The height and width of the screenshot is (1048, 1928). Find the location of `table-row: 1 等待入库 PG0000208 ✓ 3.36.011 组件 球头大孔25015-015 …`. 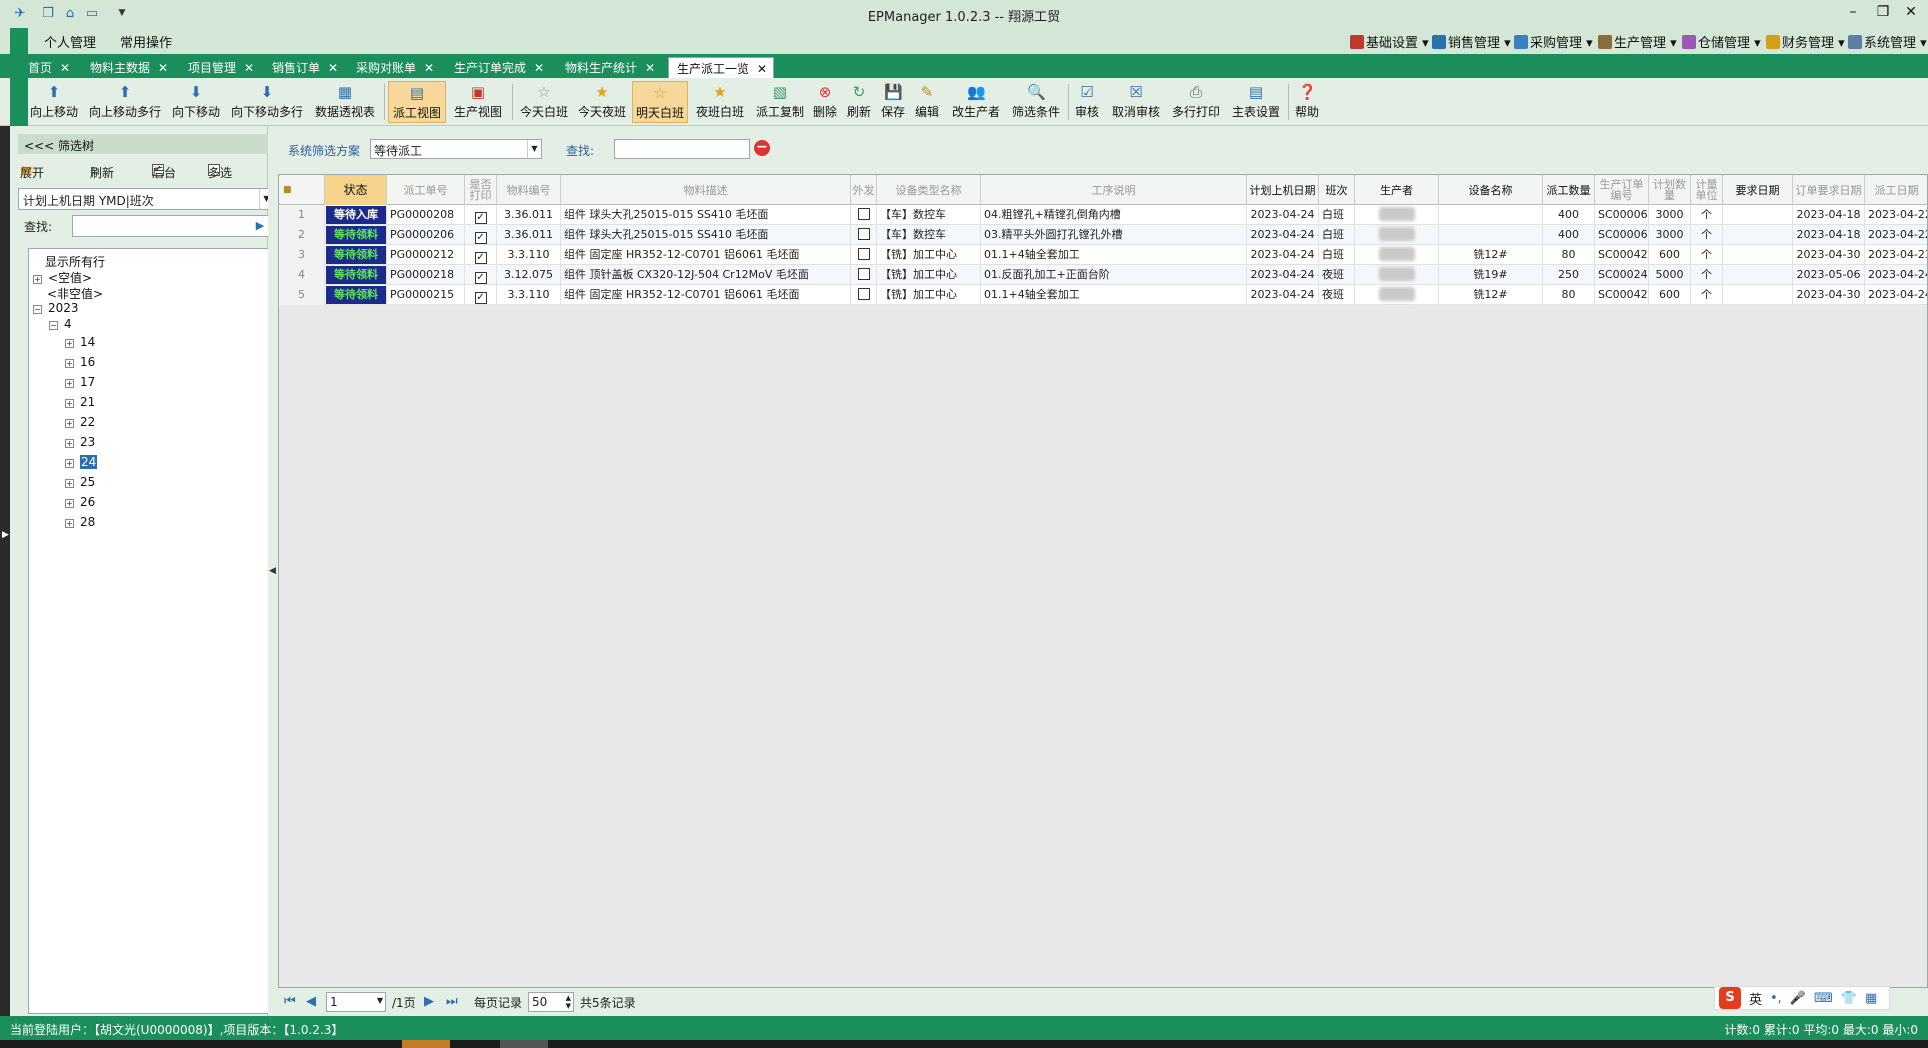

table-row: 1 等待入库 PG0000208 ✓ 3.36.011 组件 球头大孔25015-015 … is located at coordinates (1103, 215).